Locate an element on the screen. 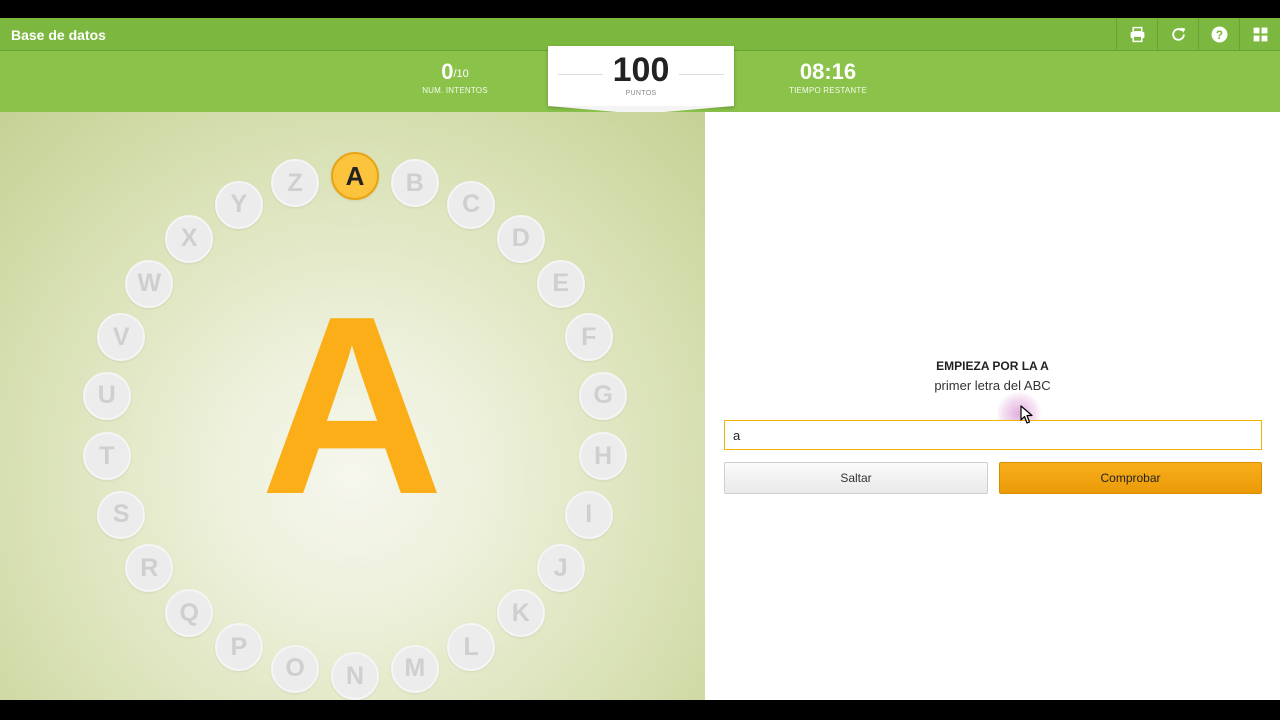 This screenshot has height=720, width=1280. attempts-stat: 0/10 NUM. INTENTOS is located at coordinates (455, 77).